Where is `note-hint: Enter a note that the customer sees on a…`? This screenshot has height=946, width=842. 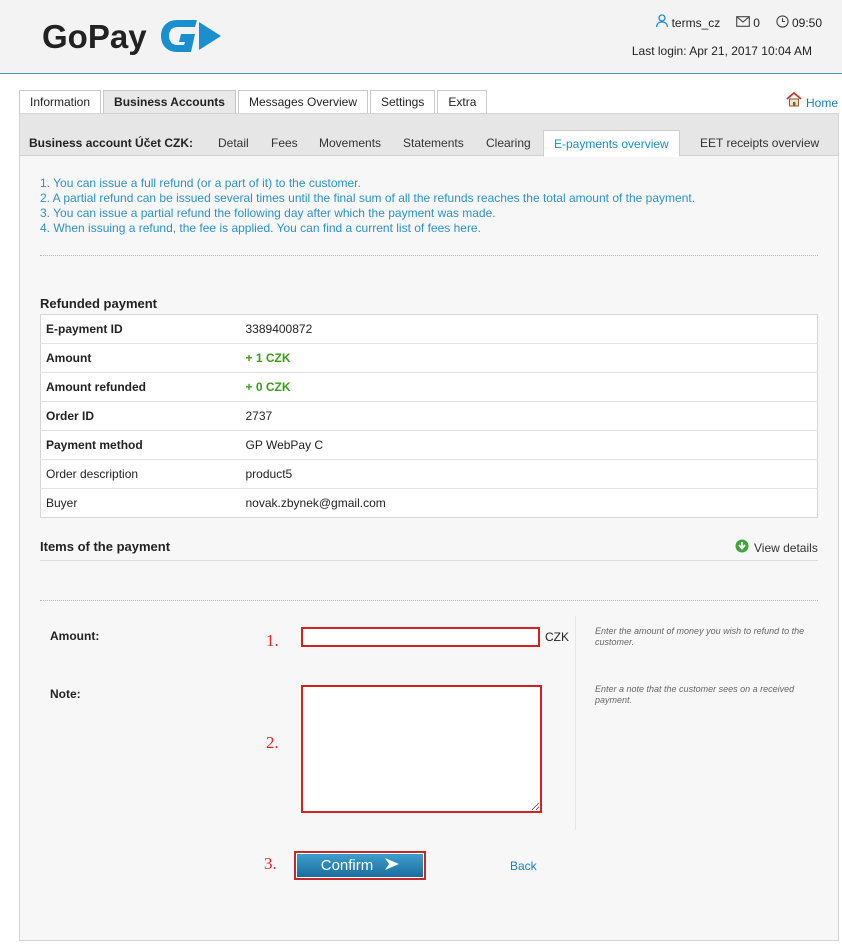
note-hint: Enter a note that the customer sees on a… is located at coordinates (695, 694).